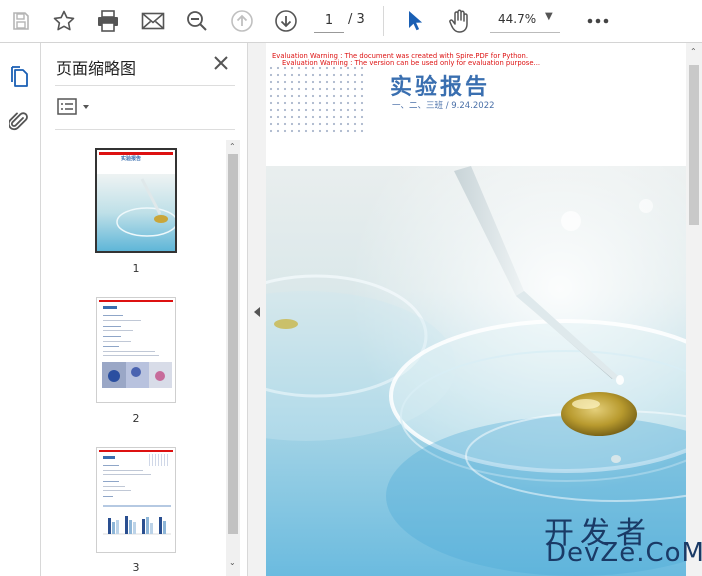  I want to click on panel-collapse-handle, so click(257, 309).